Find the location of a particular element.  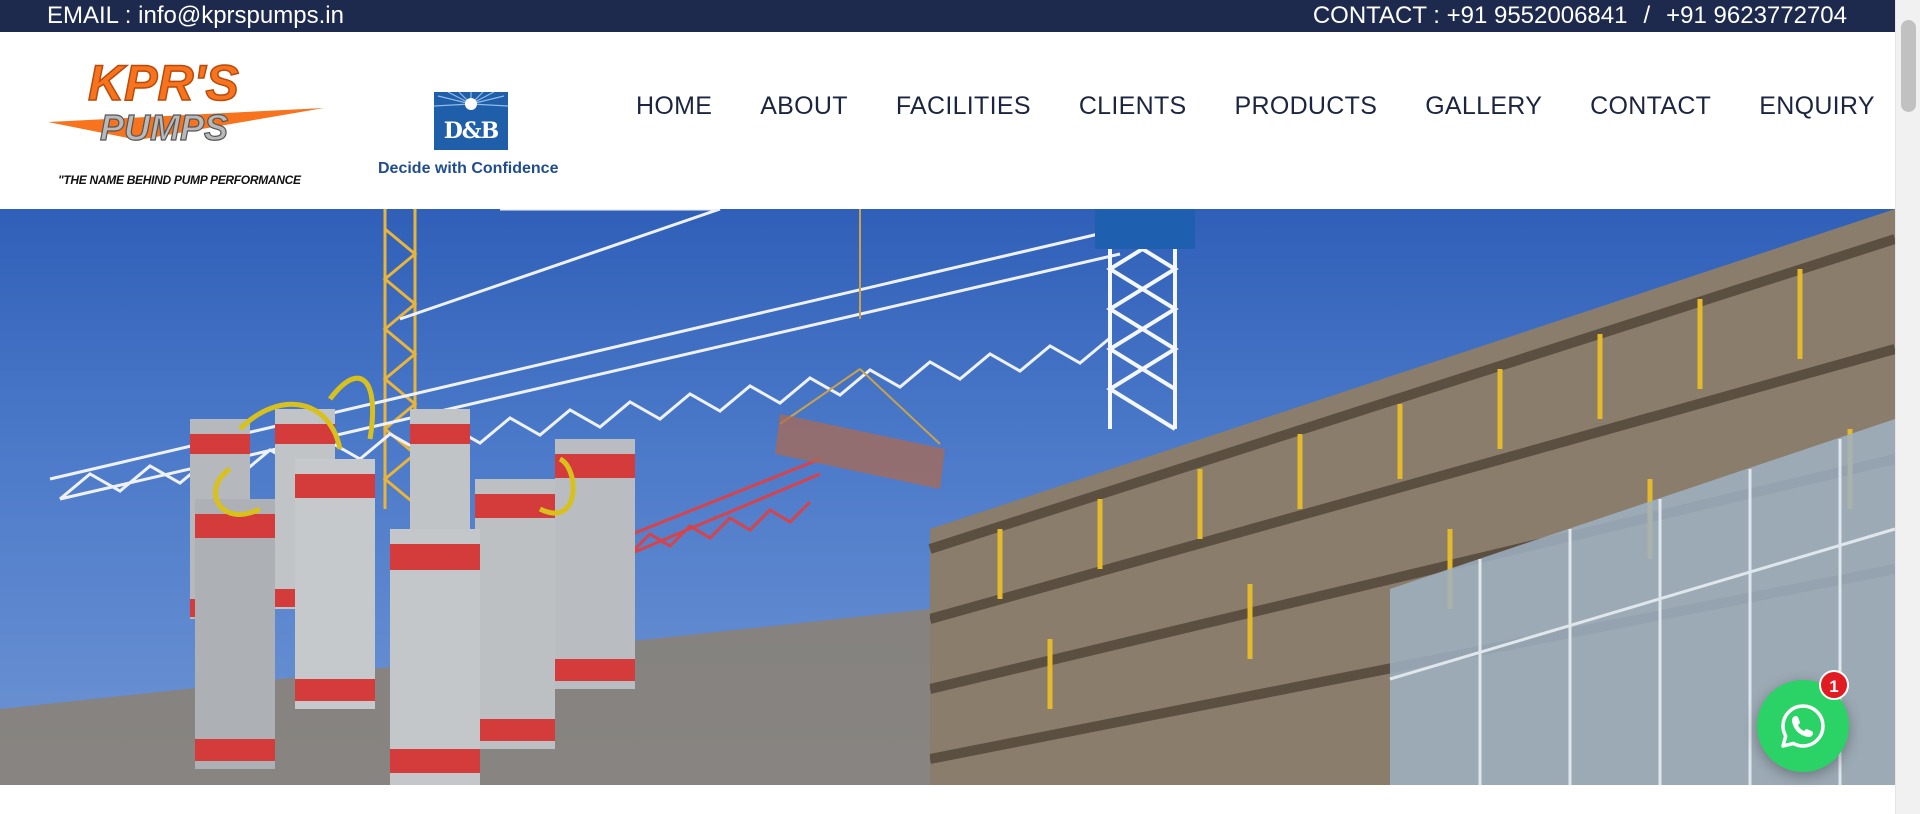

whatsapp-notification-badge: 1 is located at coordinates (1834, 685).